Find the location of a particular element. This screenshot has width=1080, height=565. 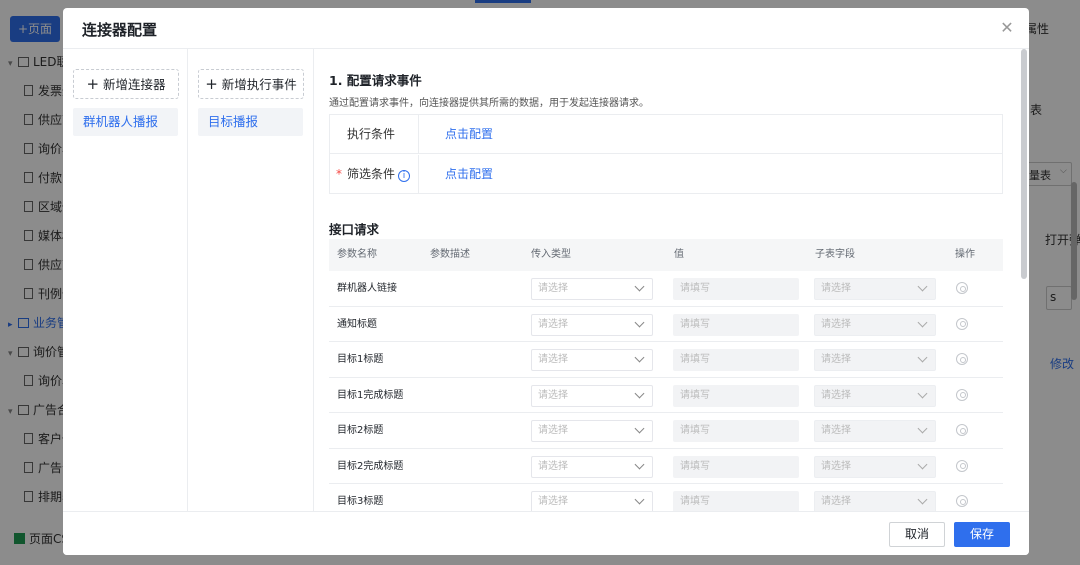

condition-row-execute: 执行条件 点击配置 is located at coordinates (666, 134).